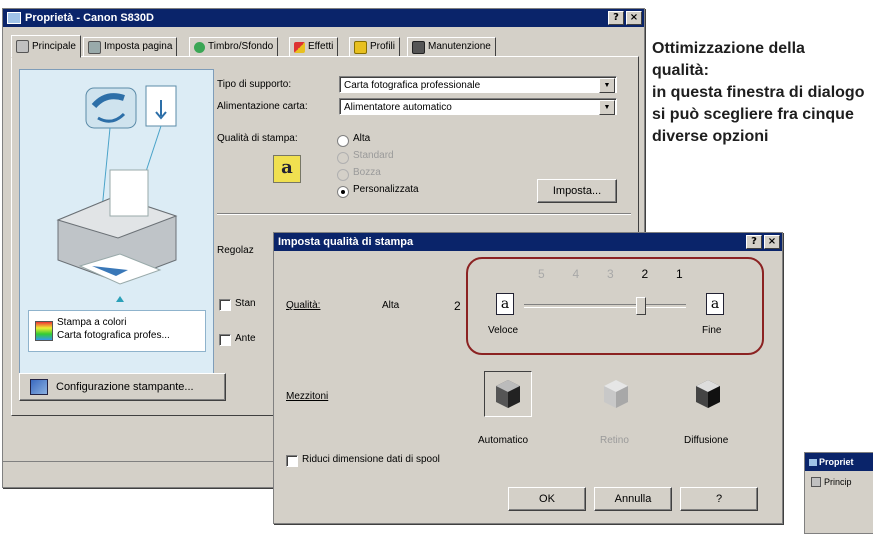 This screenshot has height=534, width=873. What do you see at coordinates (503, 440) in the screenshot?
I see `halftone-option-automatico: Automatico` at bounding box center [503, 440].